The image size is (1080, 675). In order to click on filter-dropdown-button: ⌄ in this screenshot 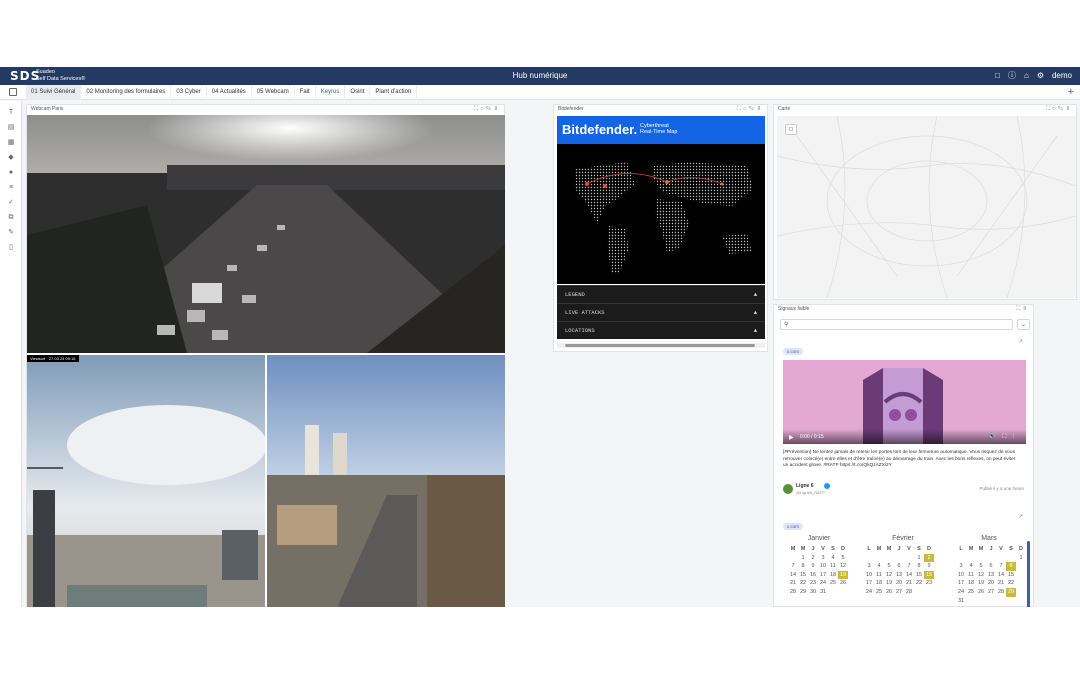, I will do `click(1023, 324)`.